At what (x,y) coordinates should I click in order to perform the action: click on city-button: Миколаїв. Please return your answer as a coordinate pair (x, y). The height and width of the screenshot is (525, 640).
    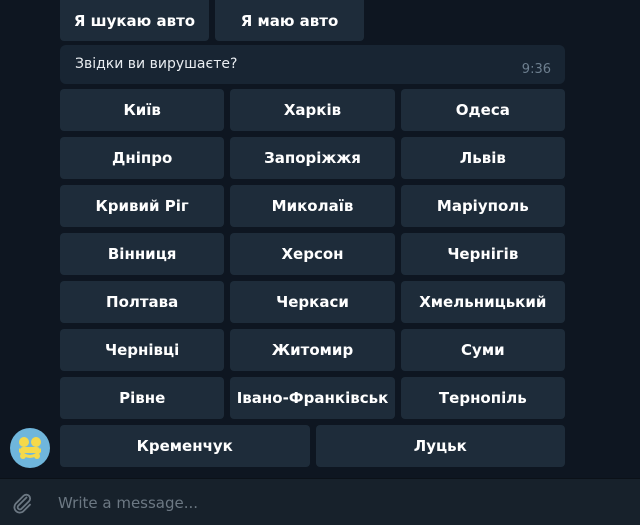
    Looking at the image, I should click on (312, 206).